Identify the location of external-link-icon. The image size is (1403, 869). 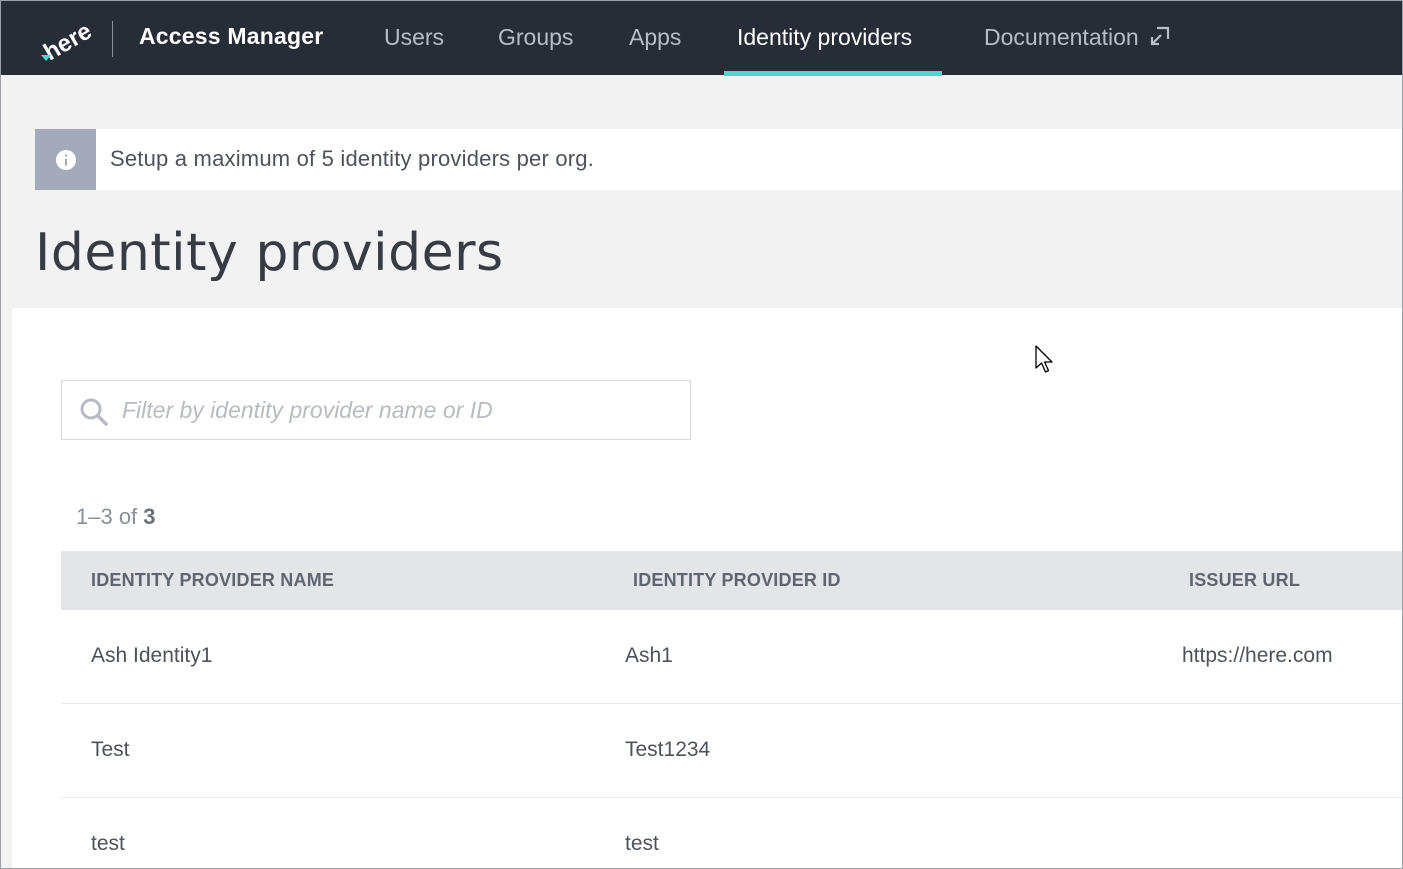
(1159, 36).